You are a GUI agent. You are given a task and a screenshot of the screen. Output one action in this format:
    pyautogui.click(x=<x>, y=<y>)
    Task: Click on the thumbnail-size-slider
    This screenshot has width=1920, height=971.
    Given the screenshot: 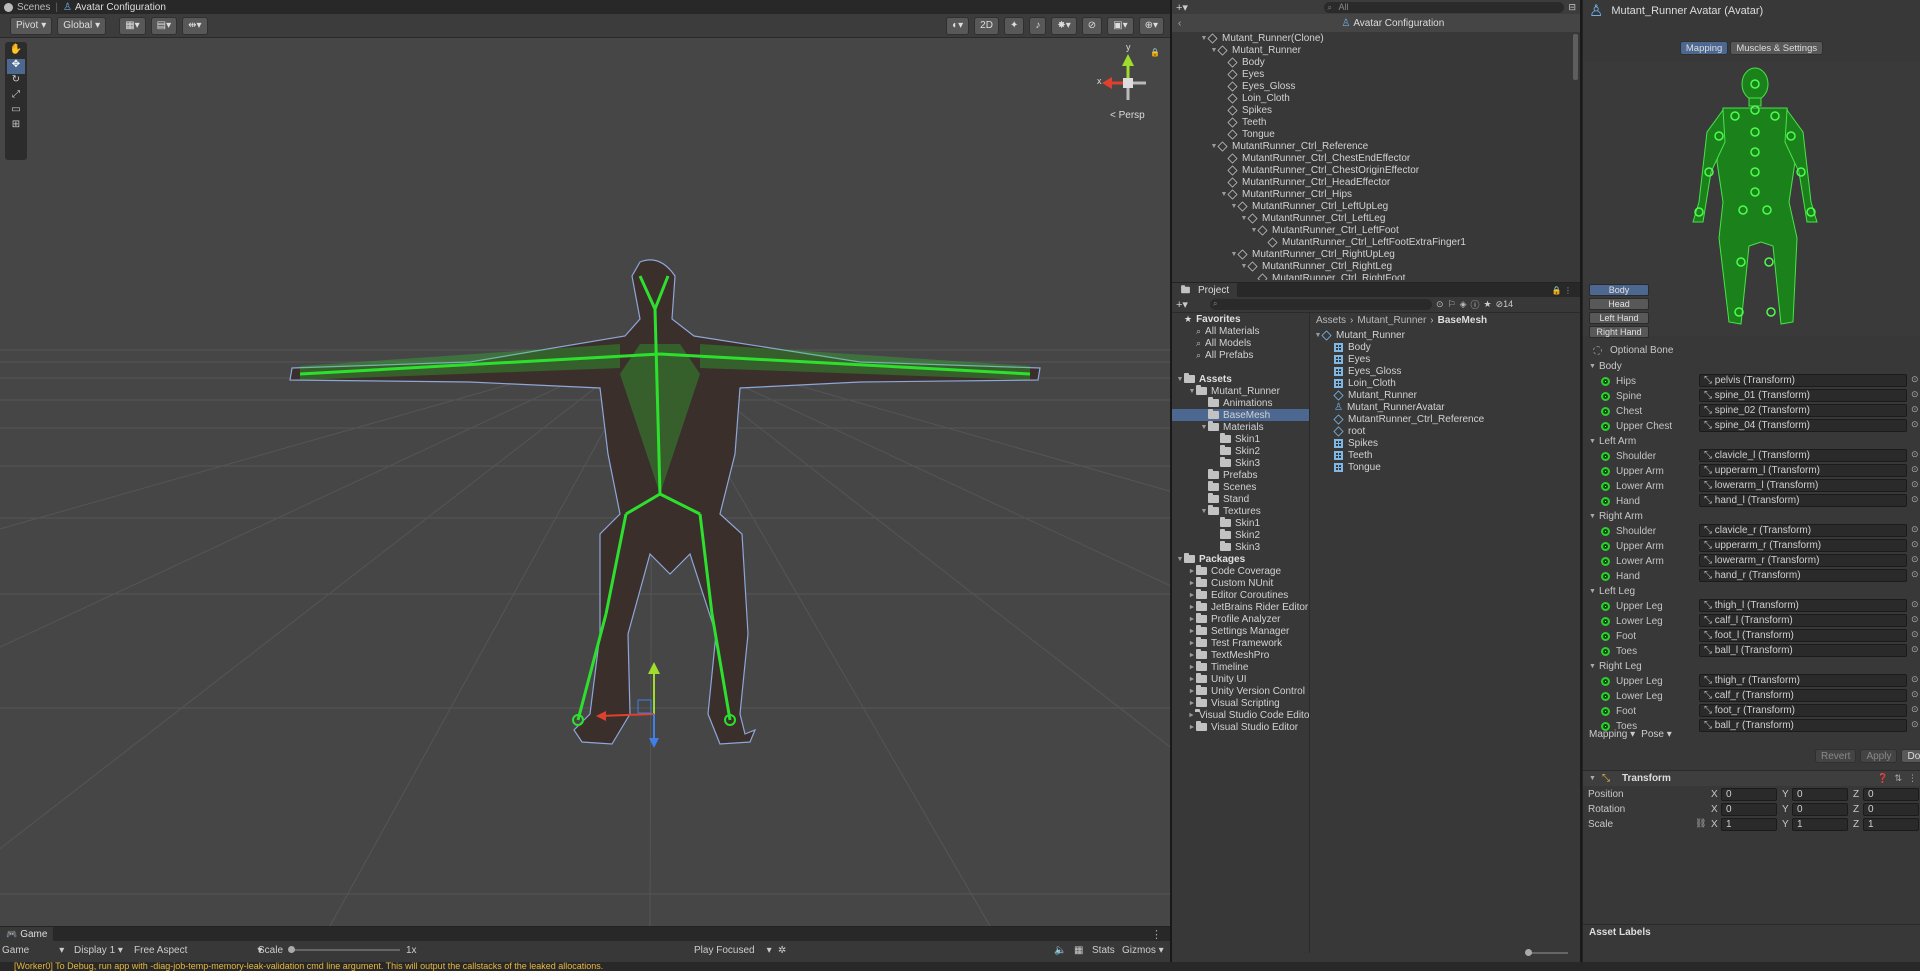 What is the action you would take?
    pyautogui.click(x=1546, y=952)
    